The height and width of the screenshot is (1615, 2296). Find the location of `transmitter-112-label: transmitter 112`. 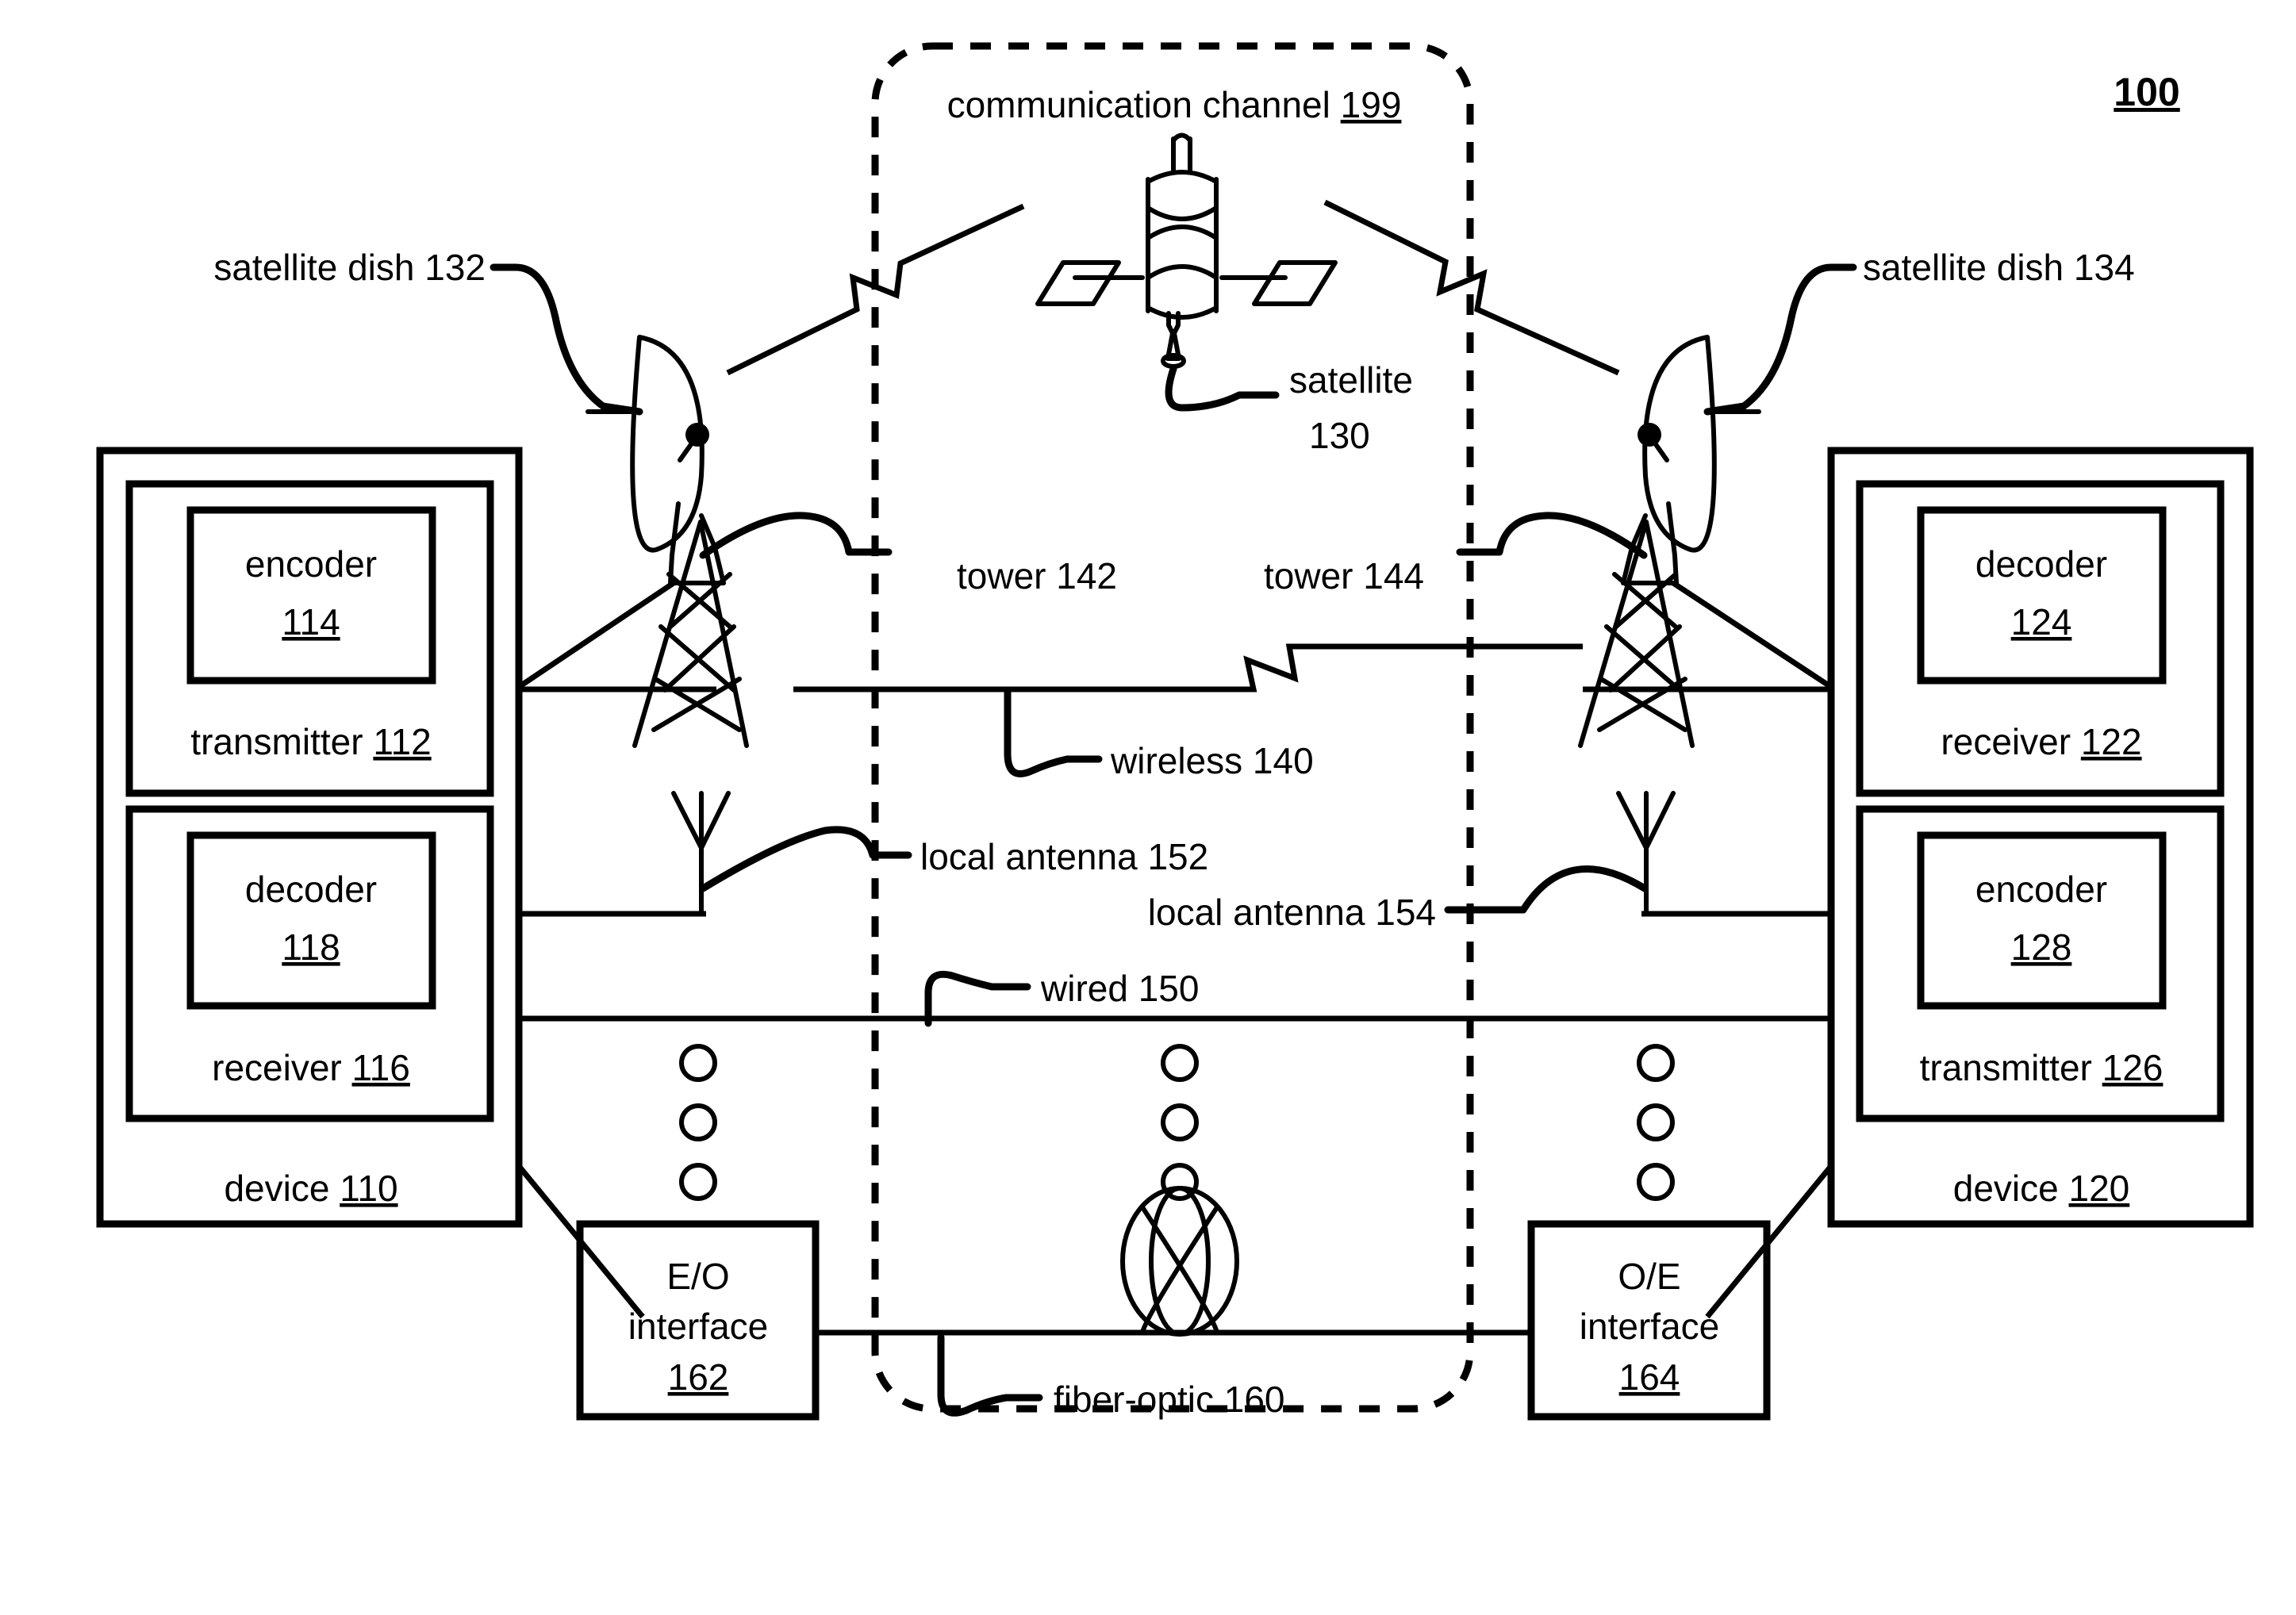

transmitter-112-label: transmitter 112 is located at coordinates (310, 742).